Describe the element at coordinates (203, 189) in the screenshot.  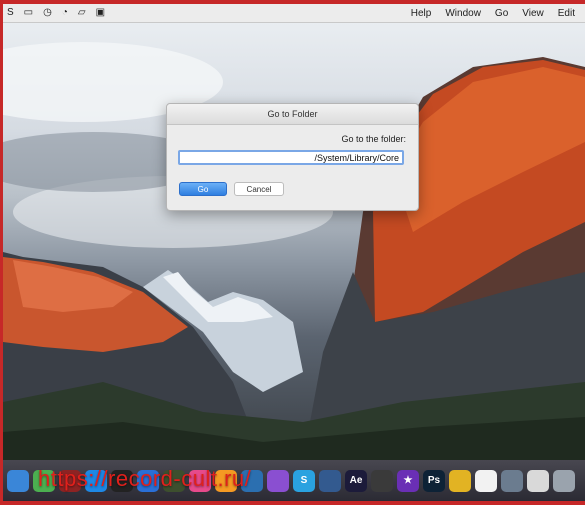
I see `go-button: Go` at that location.